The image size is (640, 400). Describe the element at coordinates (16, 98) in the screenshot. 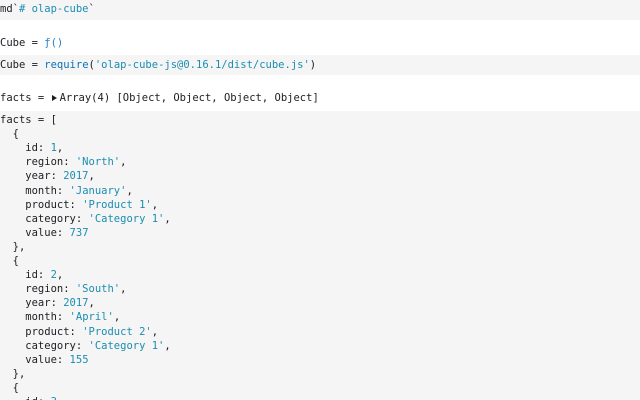

I see `variable-name: facts` at that location.